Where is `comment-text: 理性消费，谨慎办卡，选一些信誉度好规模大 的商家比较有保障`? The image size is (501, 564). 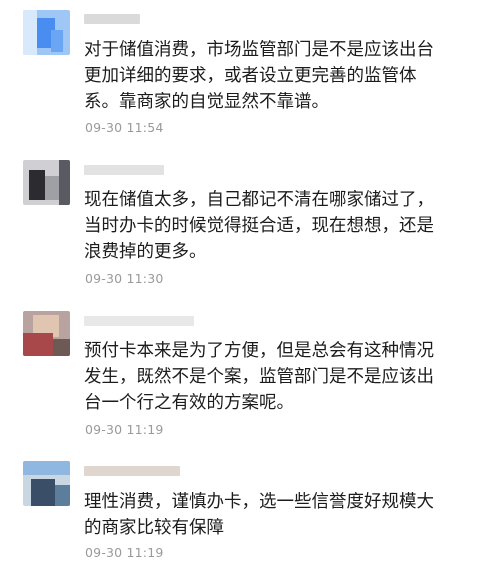 comment-text: 理性消费，谨慎办卡，选一些信誉度好规模大 的商家比较有保障 is located at coordinates (259, 515).